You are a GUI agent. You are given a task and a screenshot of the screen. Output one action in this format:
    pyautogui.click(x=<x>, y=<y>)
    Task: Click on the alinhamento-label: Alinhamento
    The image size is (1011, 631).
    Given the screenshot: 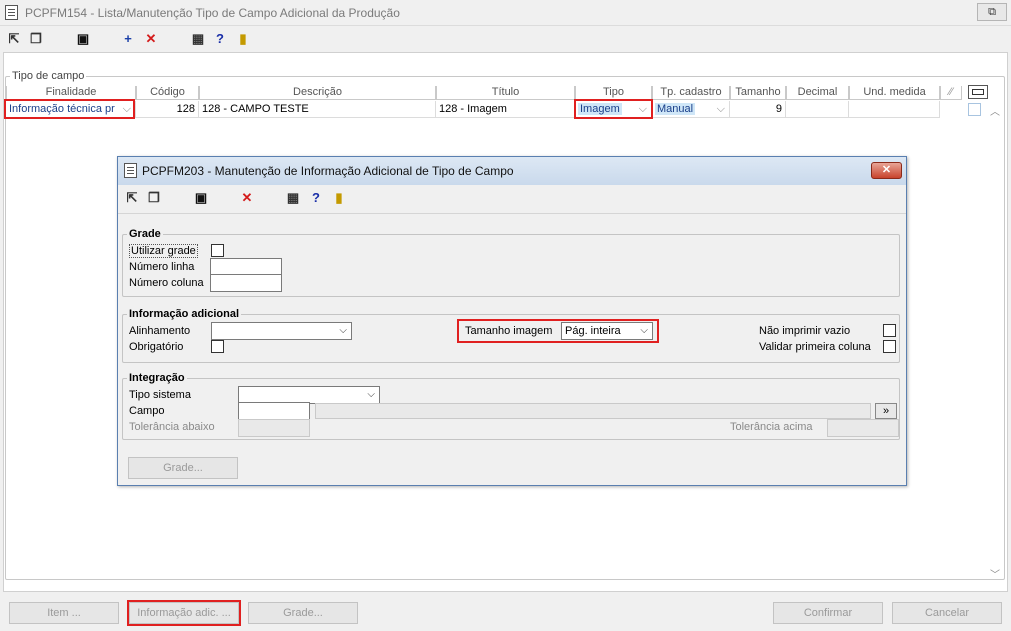 What is the action you would take?
    pyautogui.click(x=160, y=331)
    